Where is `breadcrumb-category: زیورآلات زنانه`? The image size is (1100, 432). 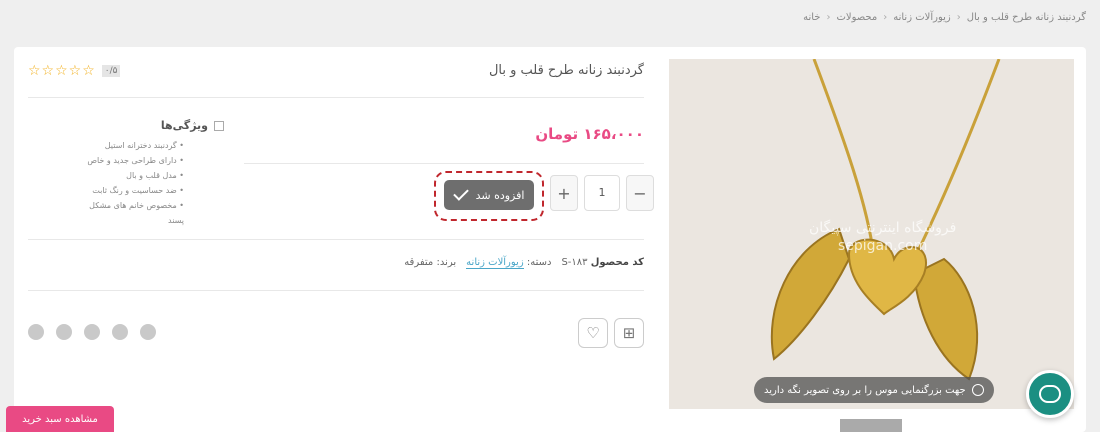
breadcrumb-category: زیورآلات زنانه is located at coordinates (922, 17).